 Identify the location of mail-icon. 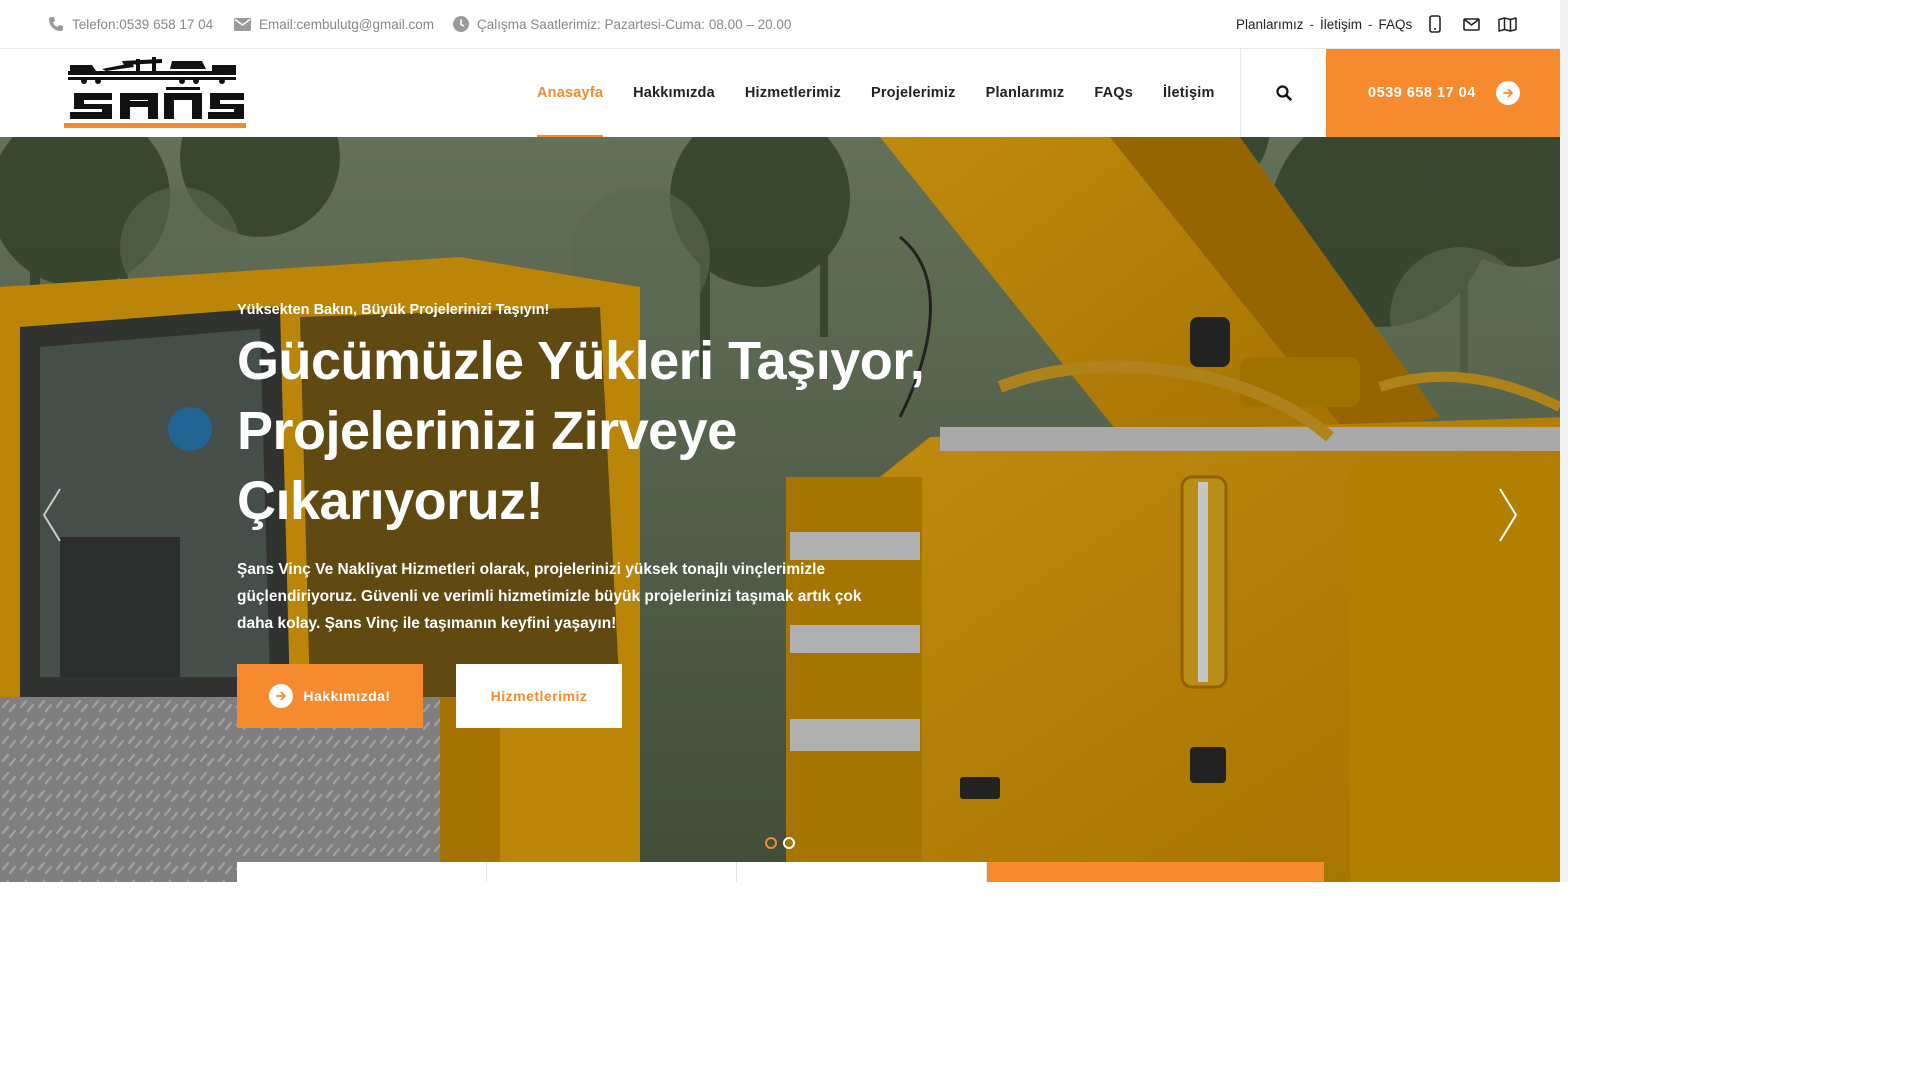
(1471, 24).